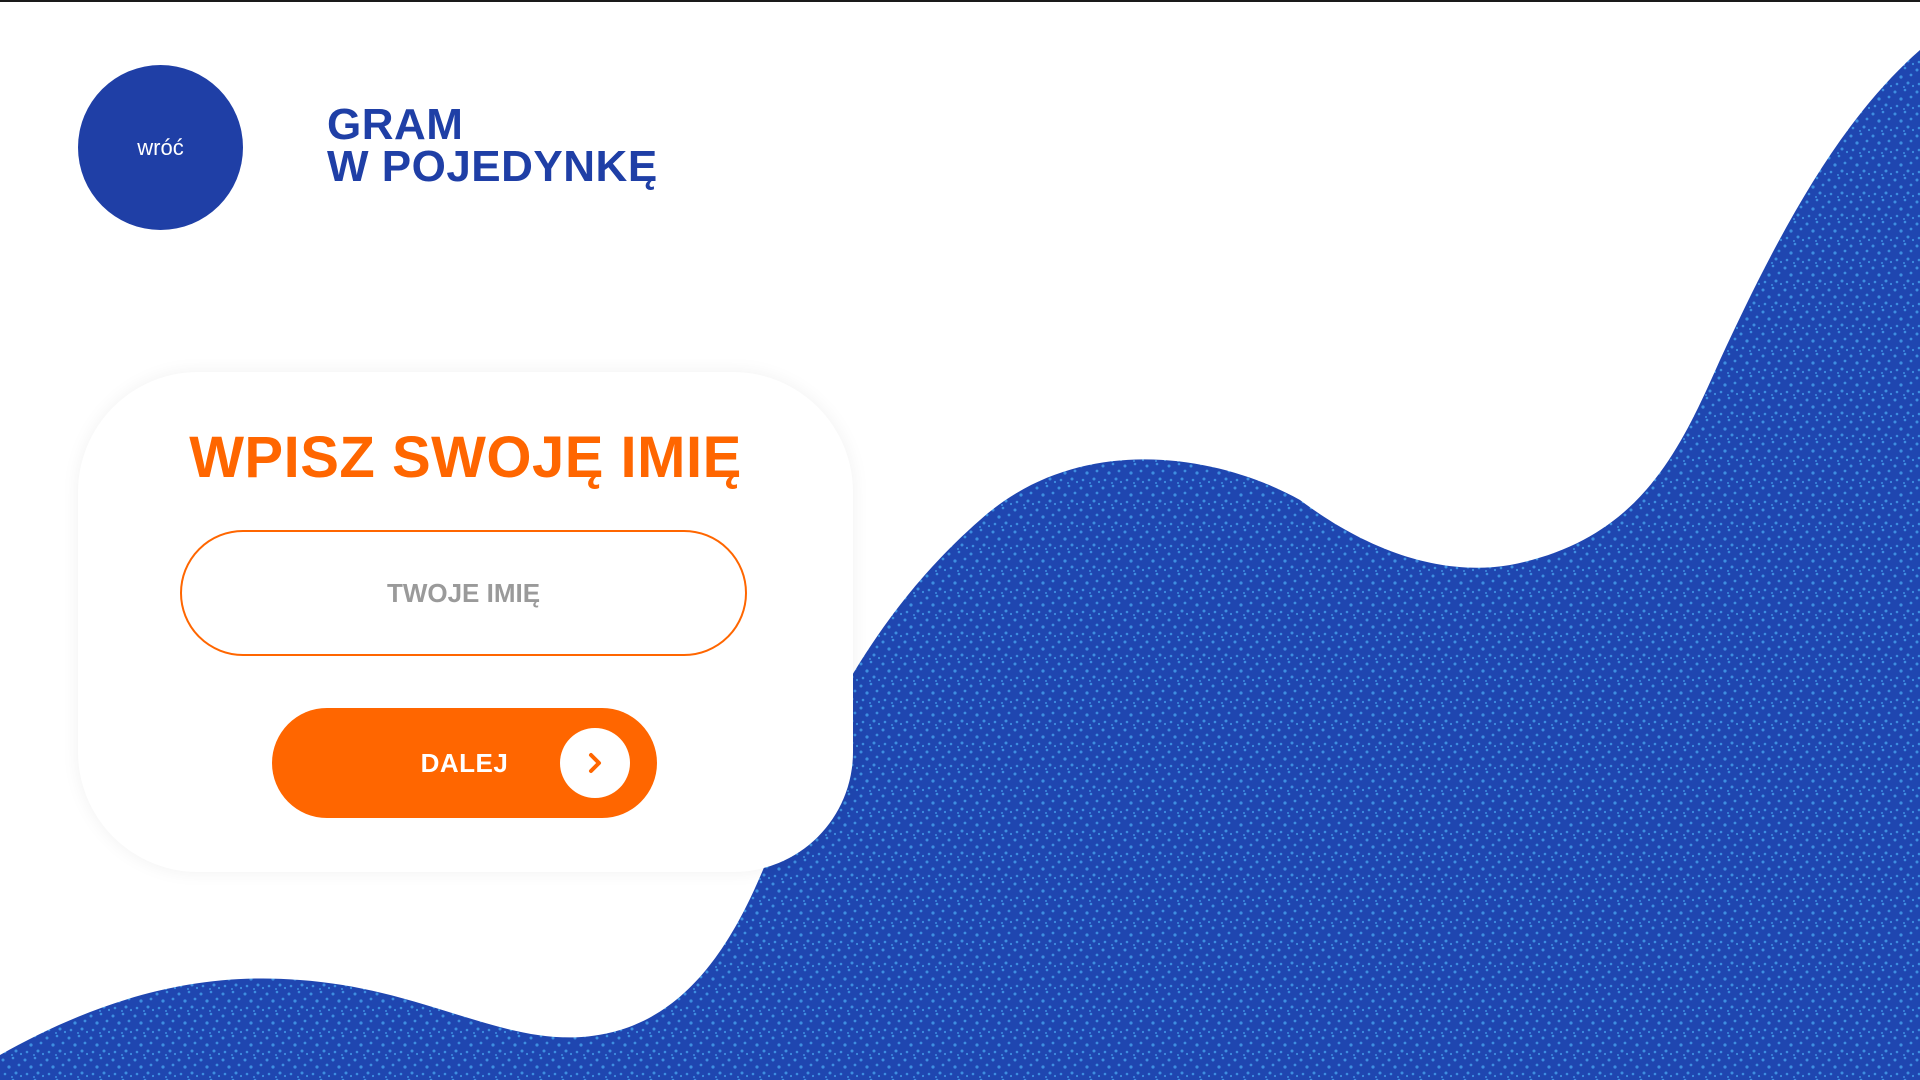 The width and height of the screenshot is (1920, 1080). Describe the element at coordinates (395, 124) in the screenshot. I see `game-mode-title-line1: GRAM` at that location.